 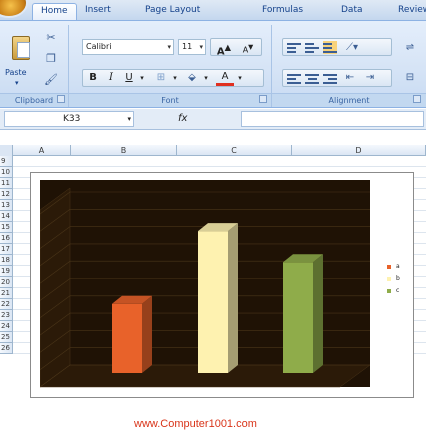 I want to click on legend-item-c: c, so click(x=393, y=291).